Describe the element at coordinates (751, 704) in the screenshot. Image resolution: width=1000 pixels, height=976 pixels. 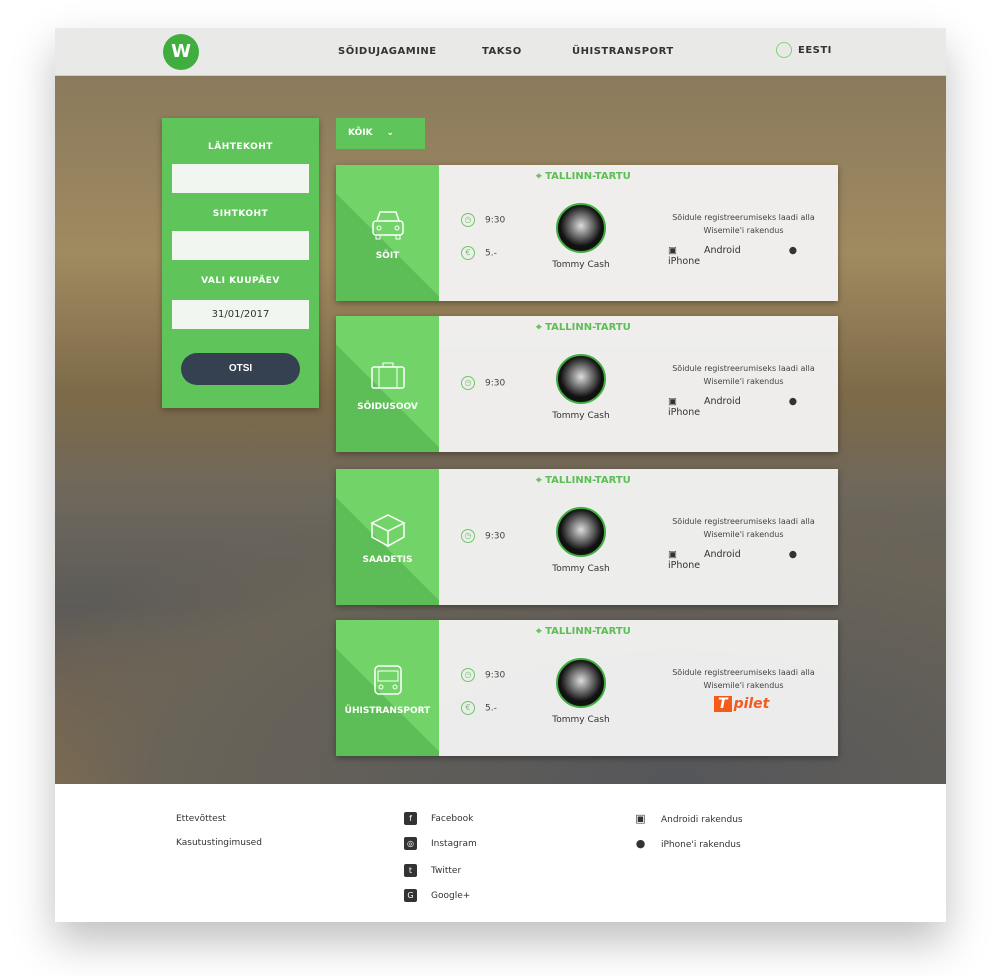
I see `pilet-label: pilet` at that location.